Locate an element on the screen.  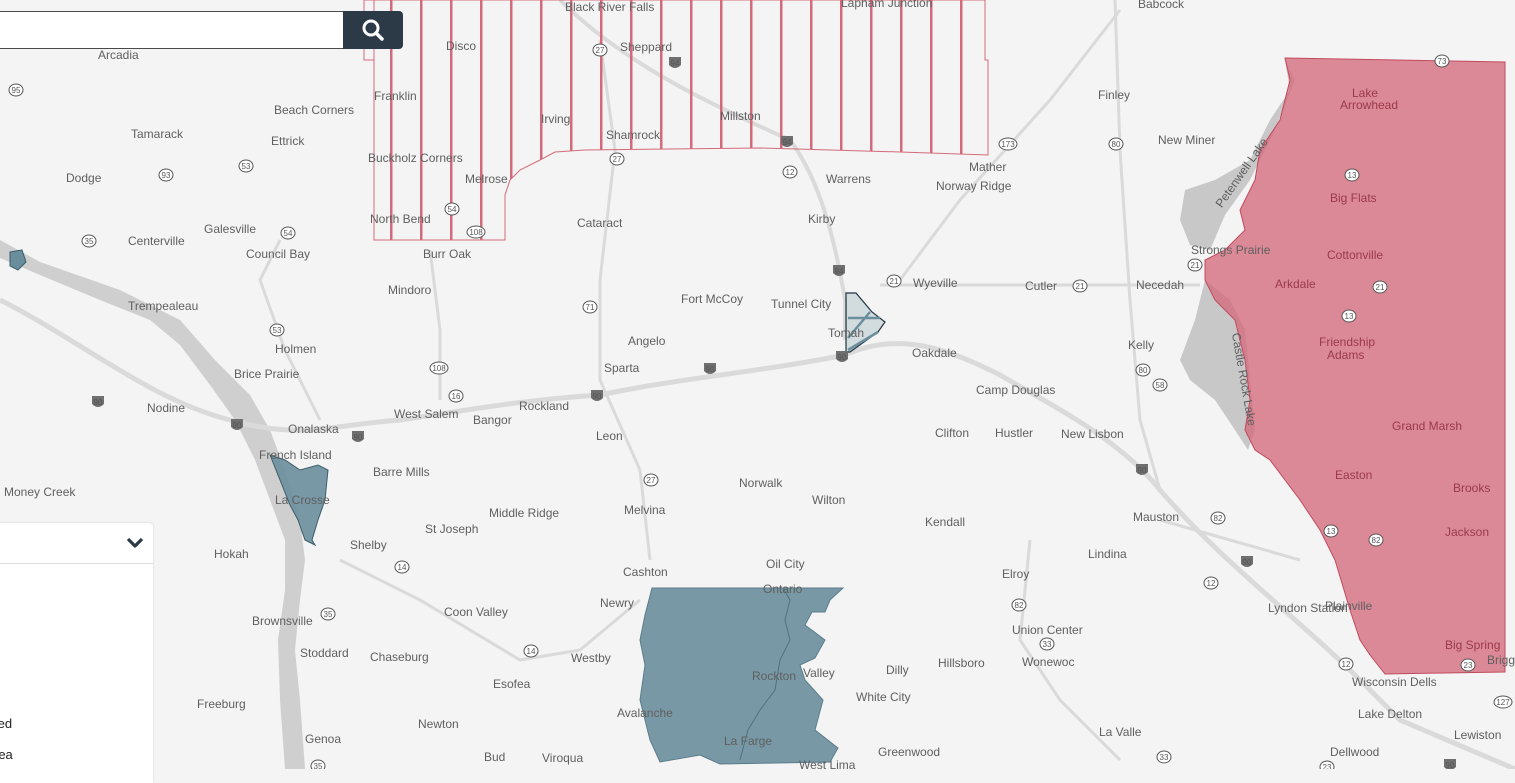
place-label: Buckholz Corners is located at coordinates (415, 158).